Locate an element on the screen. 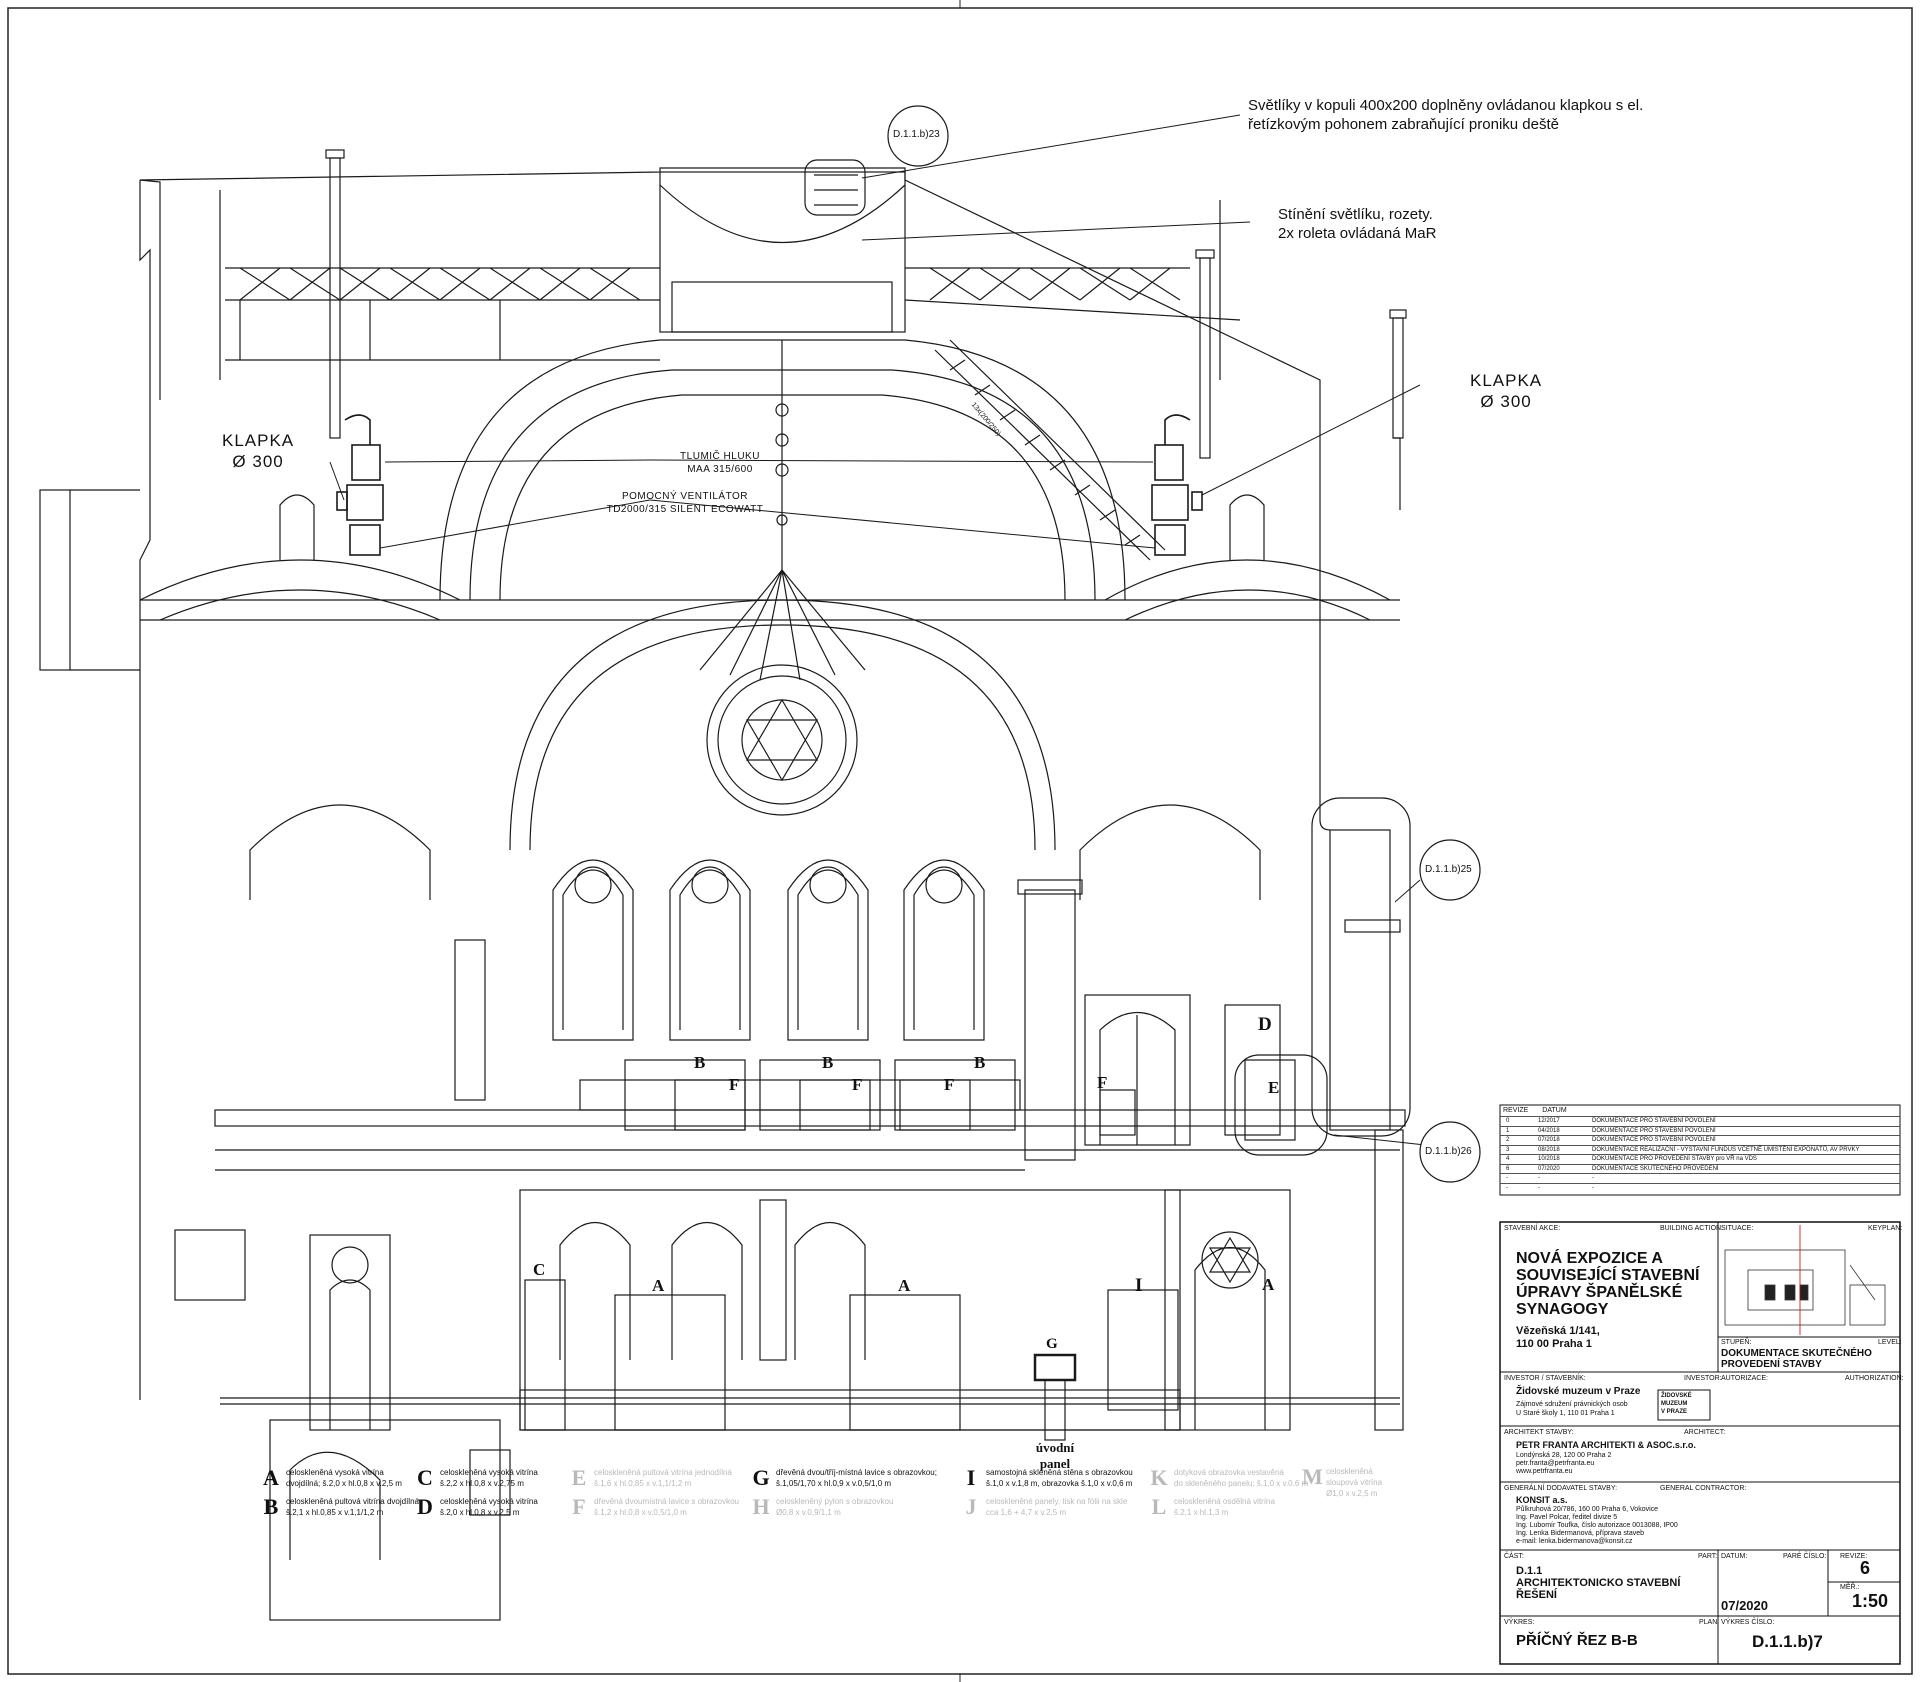 The height and width of the screenshot is (1682, 1920). label-stupen: STUPEŇ: is located at coordinates (1736, 1342).